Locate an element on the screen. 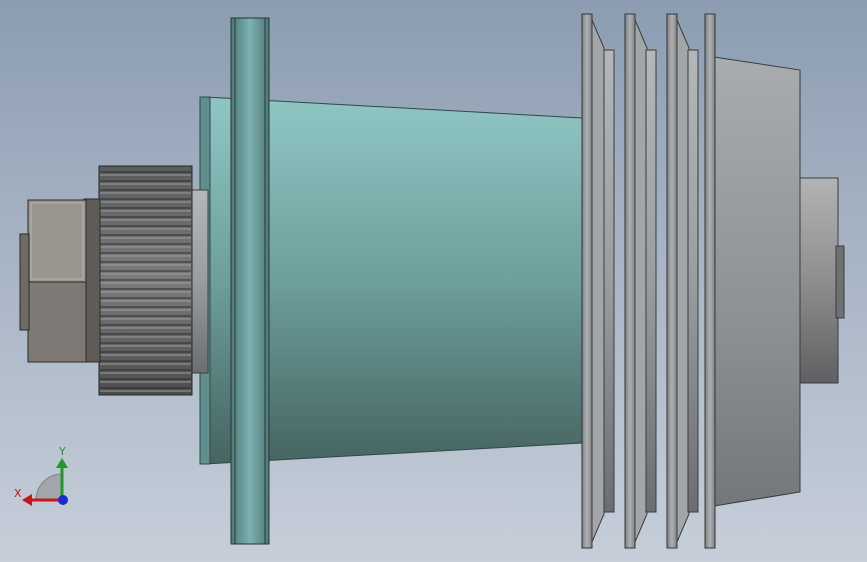 Image resolution: width=867 pixels, height=562 pixels. shaft-end is located at coordinates (822, 280).